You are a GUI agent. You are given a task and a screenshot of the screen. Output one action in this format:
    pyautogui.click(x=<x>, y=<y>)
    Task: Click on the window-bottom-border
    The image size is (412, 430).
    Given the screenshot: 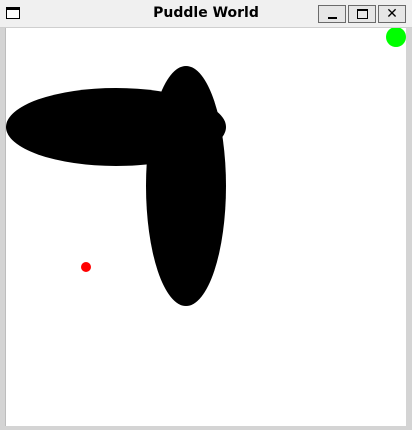 What is the action you would take?
    pyautogui.click(x=206, y=428)
    